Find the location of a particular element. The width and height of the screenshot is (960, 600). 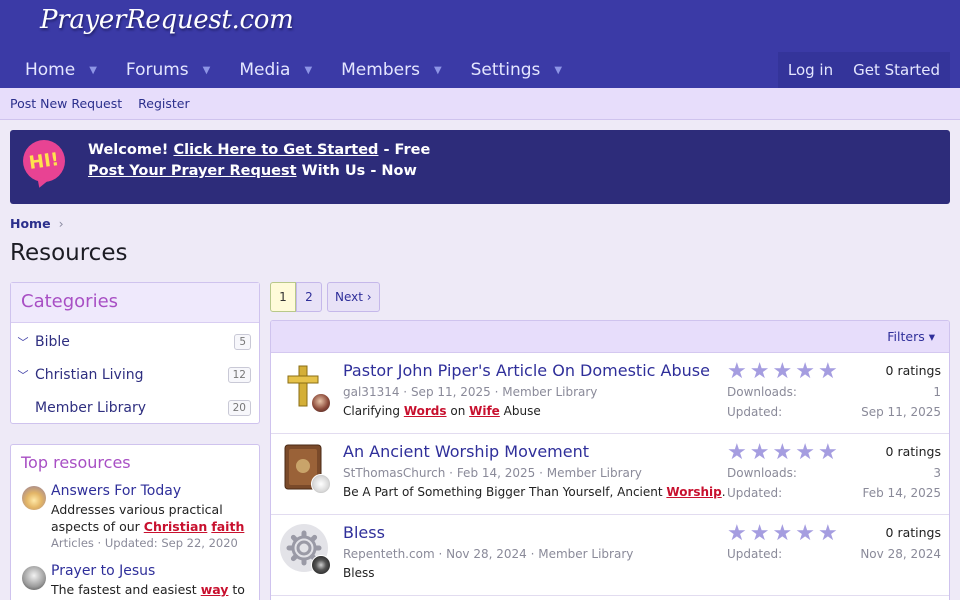

login-button: Log in is located at coordinates (810, 70).